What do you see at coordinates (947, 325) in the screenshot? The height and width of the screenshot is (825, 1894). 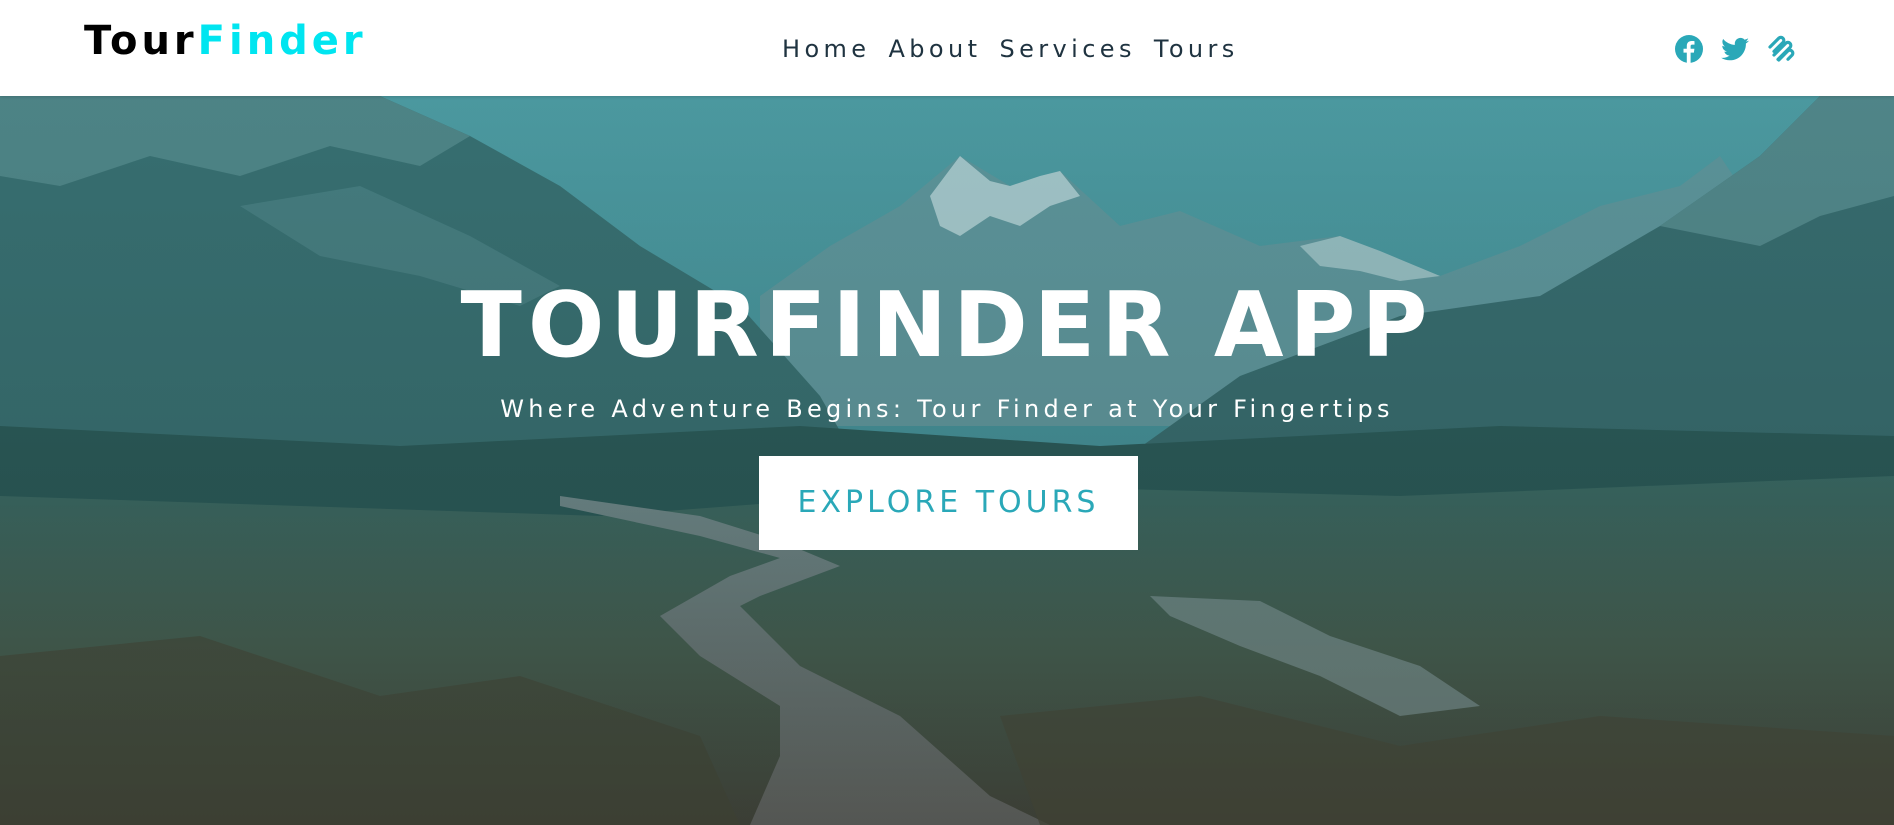 I see `hero-title: TOURFINDER APP` at bounding box center [947, 325].